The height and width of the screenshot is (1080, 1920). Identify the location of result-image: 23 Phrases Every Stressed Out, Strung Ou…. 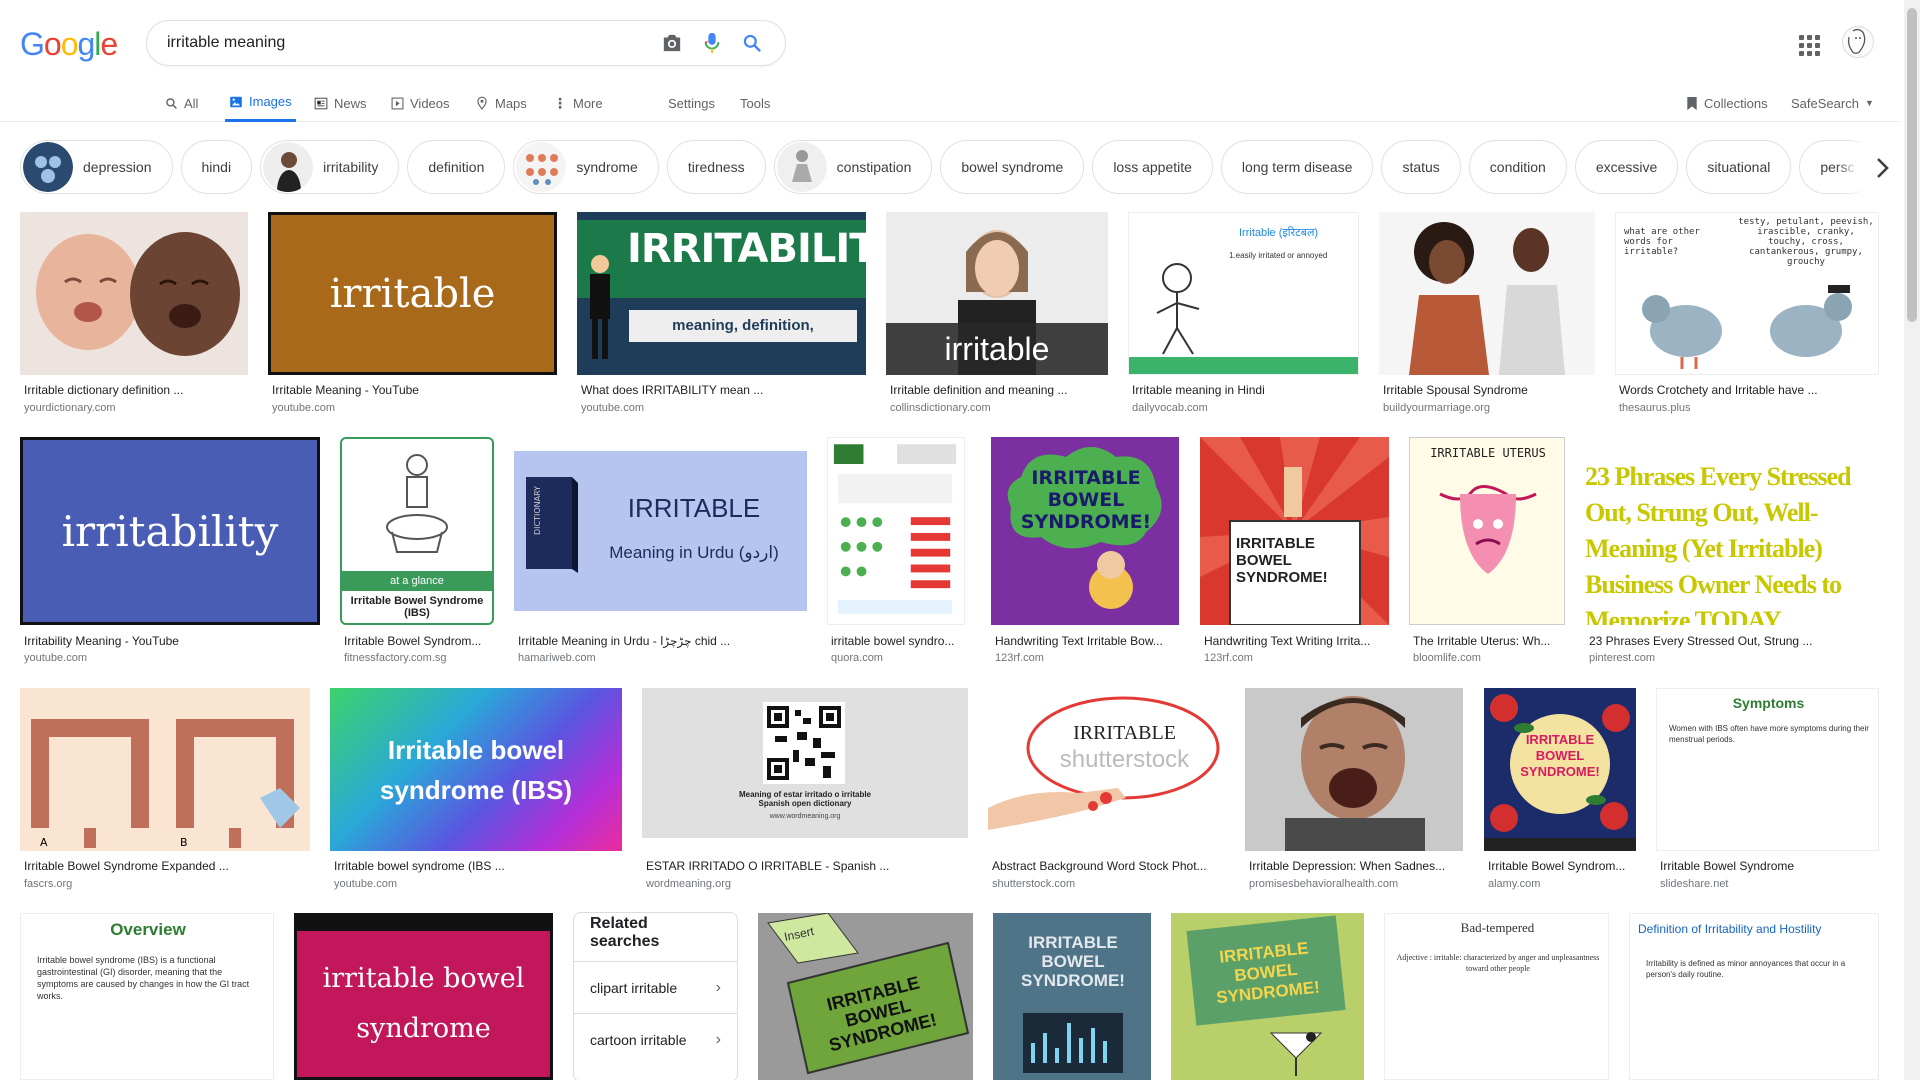
(1732, 531).